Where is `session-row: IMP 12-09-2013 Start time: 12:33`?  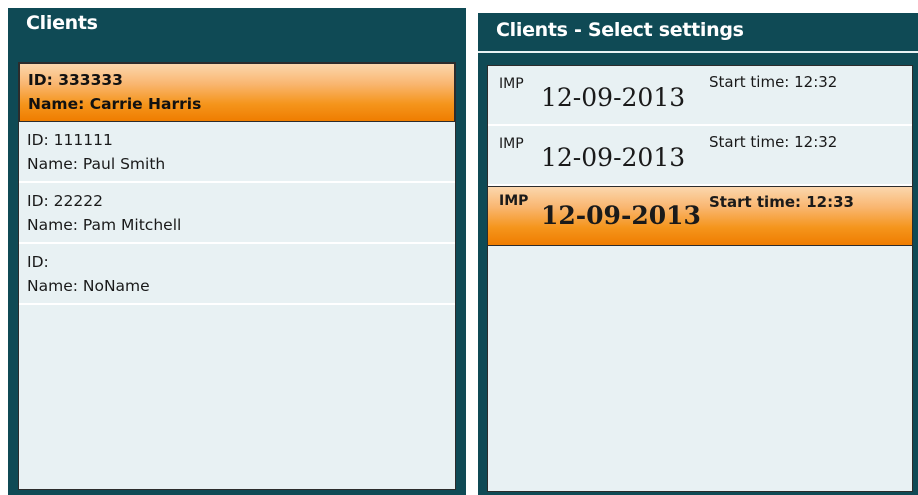 session-row: IMP 12-09-2013 Start time: 12:33 is located at coordinates (700, 216).